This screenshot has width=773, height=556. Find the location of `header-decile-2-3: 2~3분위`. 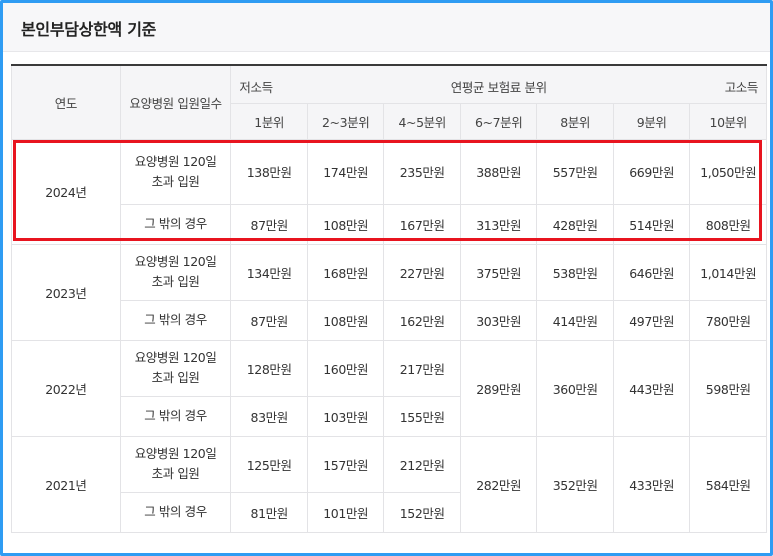

header-decile-2-3: 2~3분위 is located at coordinates (345, 121).